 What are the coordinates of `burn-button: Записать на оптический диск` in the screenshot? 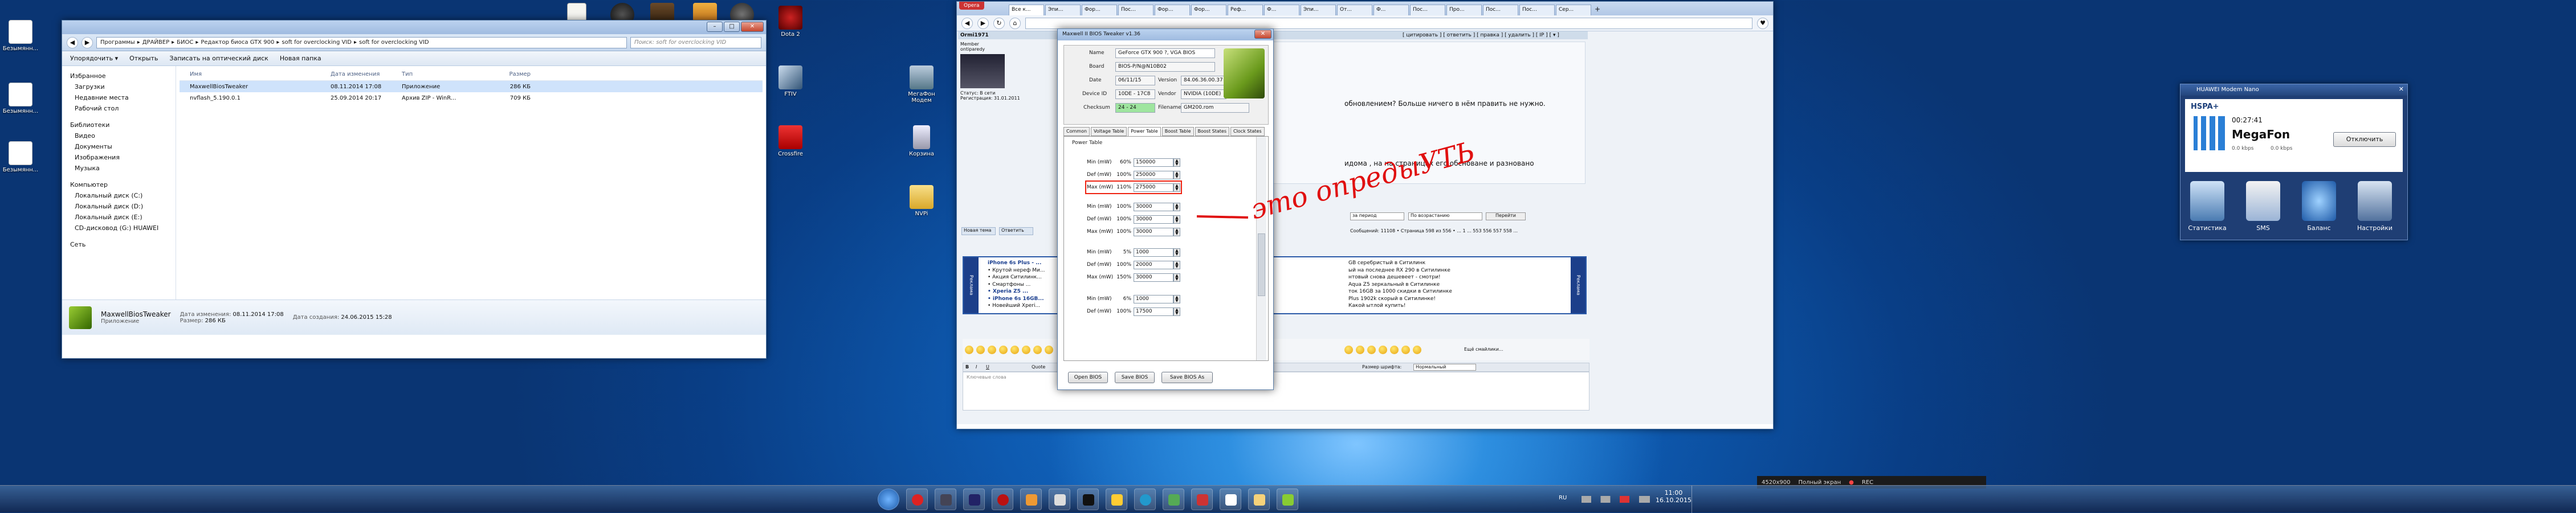 It's located at (218, 58).